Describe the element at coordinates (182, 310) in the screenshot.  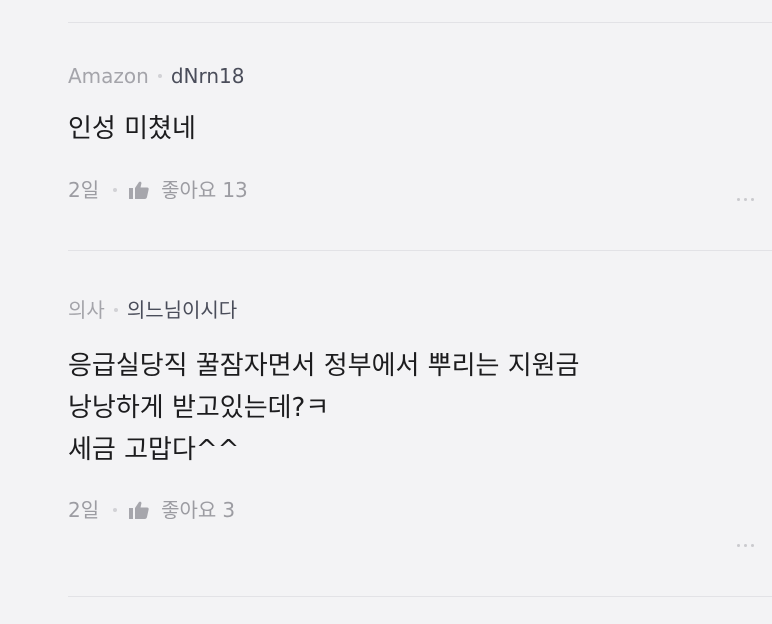
I see `author-nickname: 의느님이시다` at that location.